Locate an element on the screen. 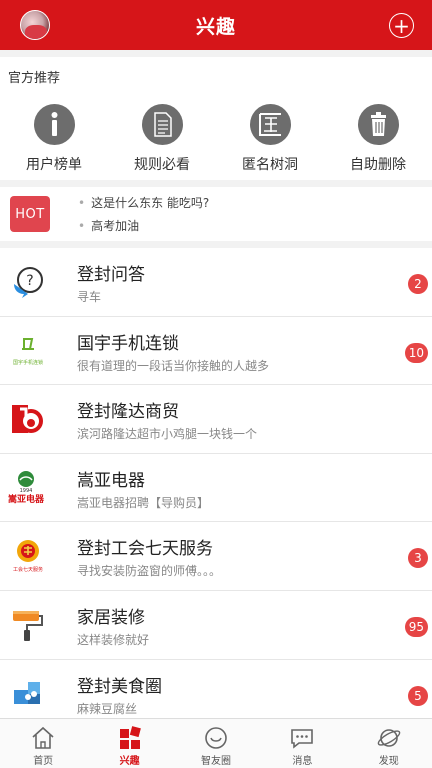 This screenshot has width=432, height=768. logo-text: 嵩亚电器 is located at coordinates (26, 499).